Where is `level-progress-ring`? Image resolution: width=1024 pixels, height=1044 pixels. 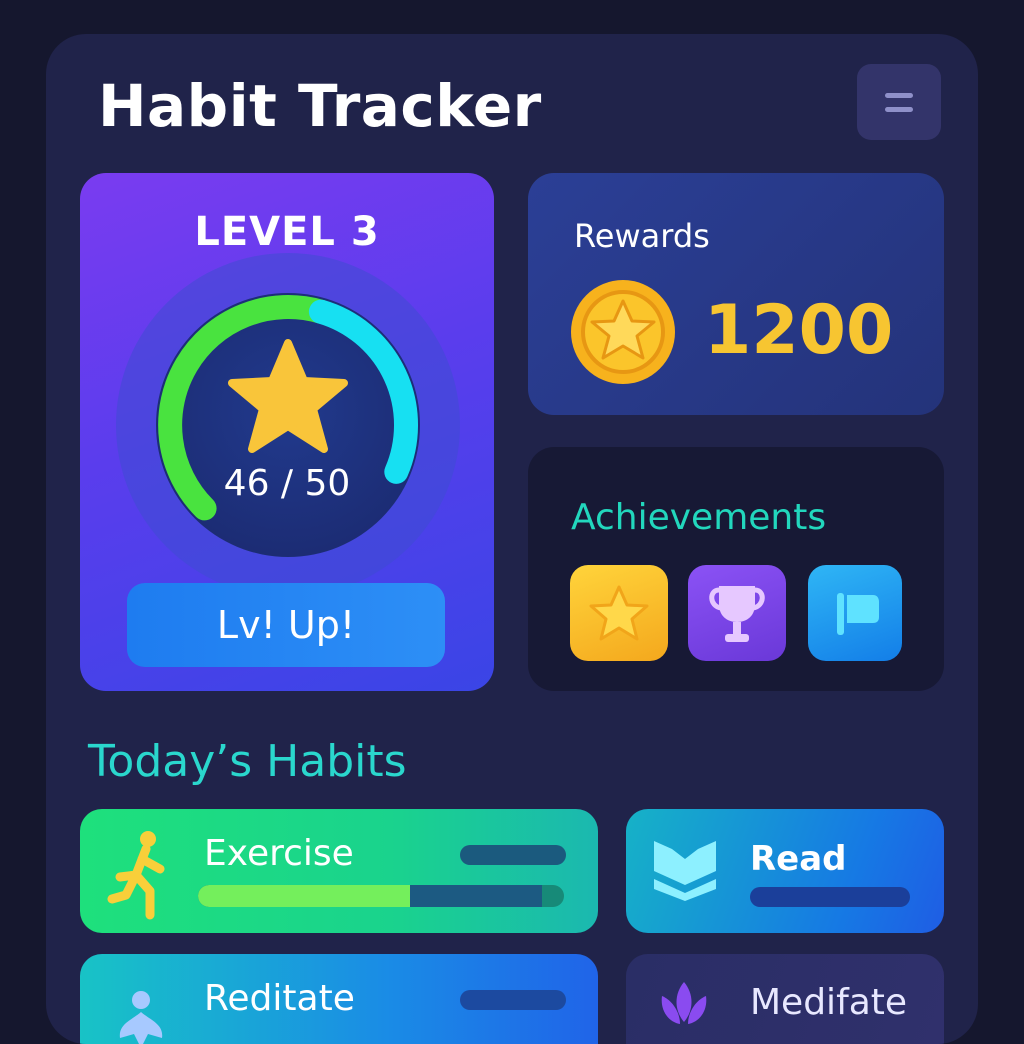
level-progress-ring is located at coordinates (288, 425).